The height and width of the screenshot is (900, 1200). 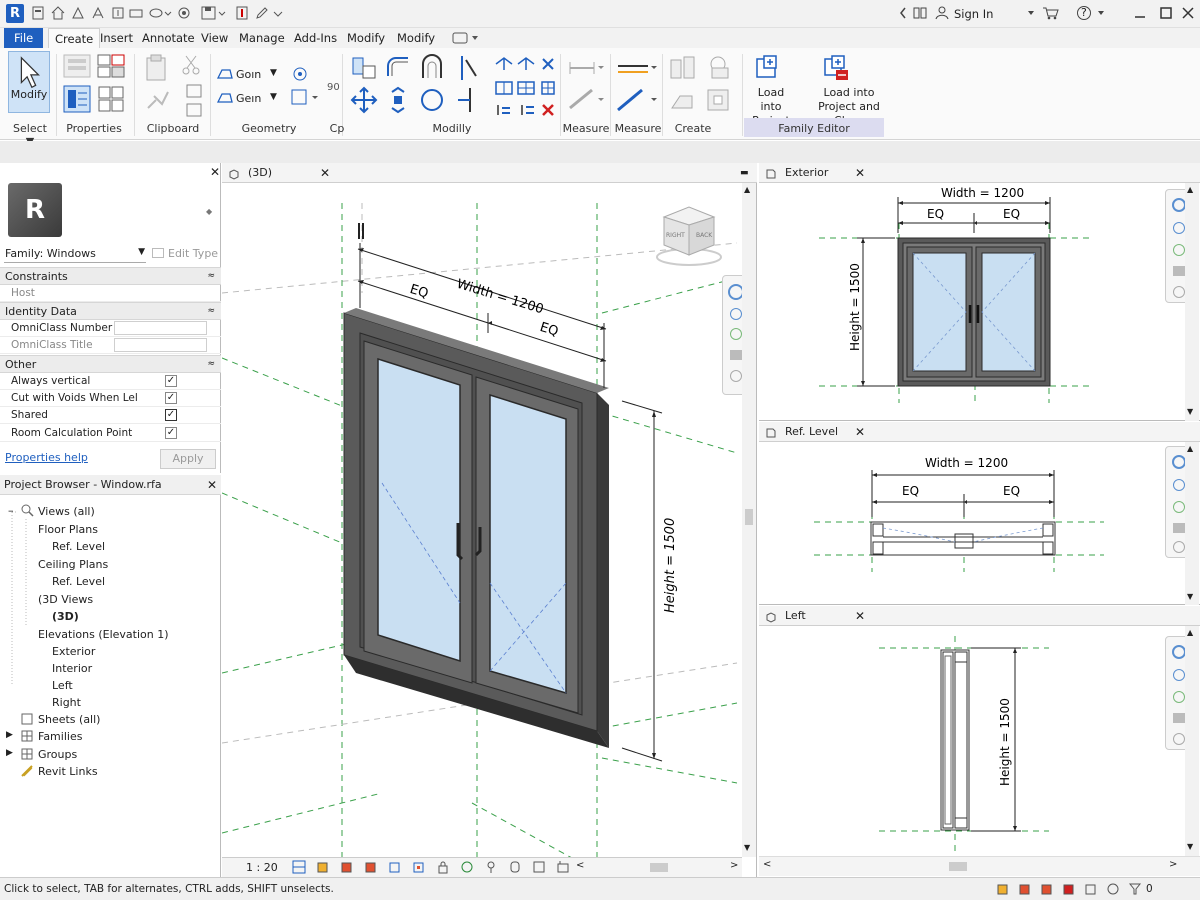 I want to click on join-dropdown-icon: ▼, so click(x=273, y=73).